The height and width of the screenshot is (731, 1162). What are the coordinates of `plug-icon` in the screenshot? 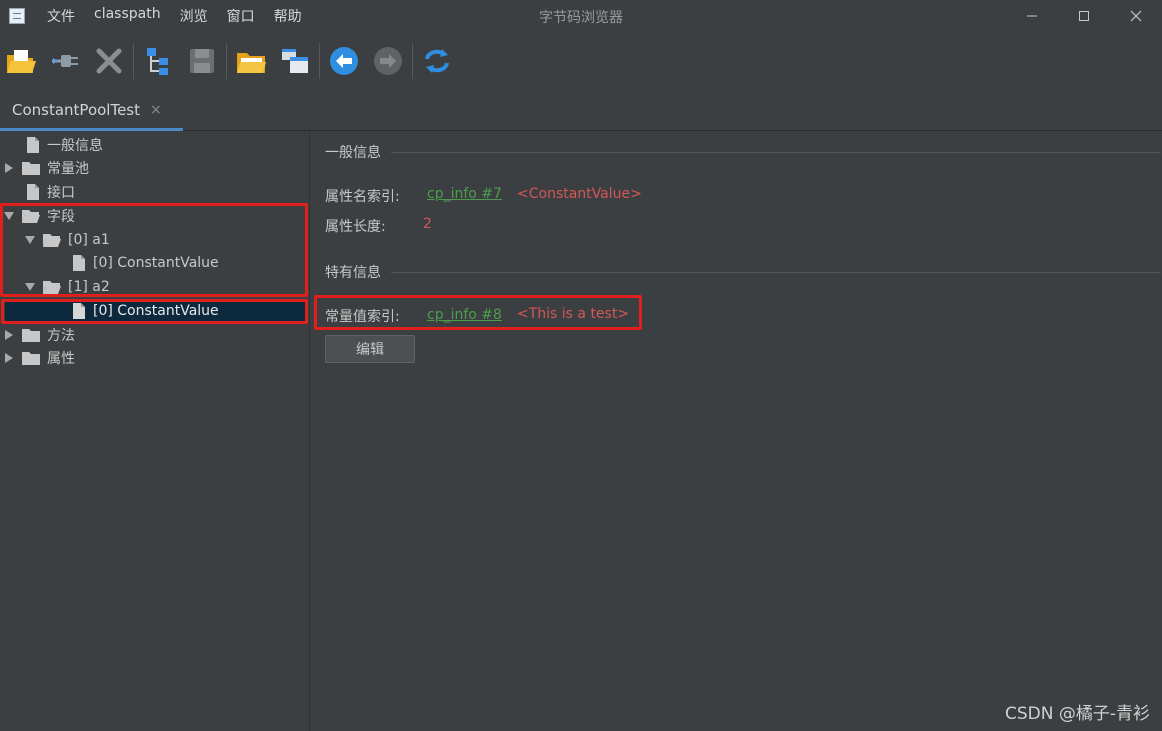 It's located at (65, 61).